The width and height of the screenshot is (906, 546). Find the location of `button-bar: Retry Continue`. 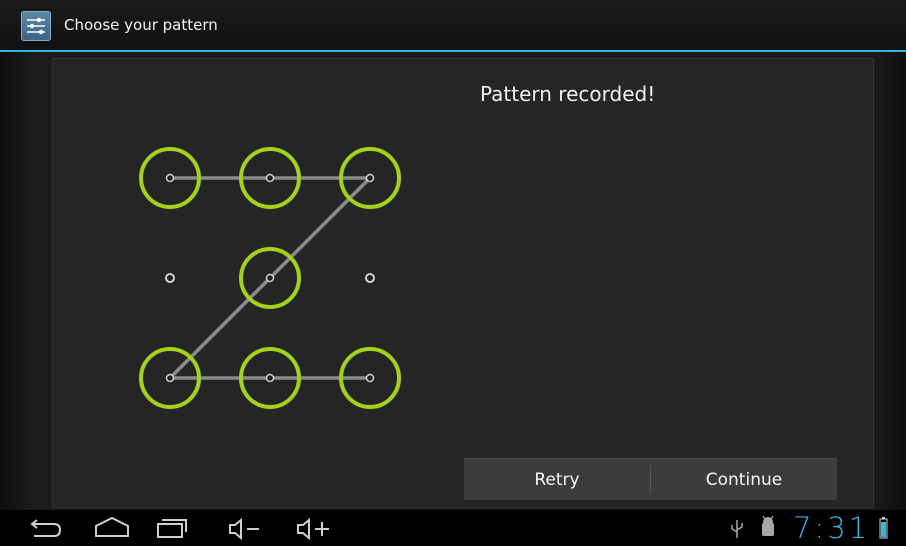

button-bar: Retry Continue is located at coordinates (650, 479).